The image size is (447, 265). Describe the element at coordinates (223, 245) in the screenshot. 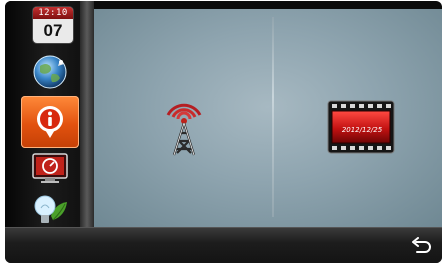

I see `bottom-bar` at that location.